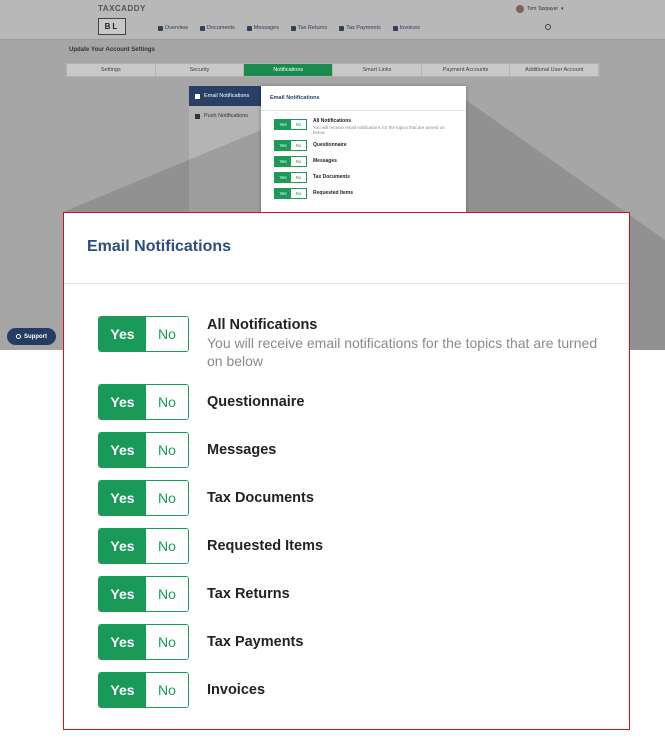 The image size is (665, 752). What do you see at coordinates (225, 96) in the screenshot?
I see `side-item-email-notifications: Email Notifications` at bounding box center [225, 96].